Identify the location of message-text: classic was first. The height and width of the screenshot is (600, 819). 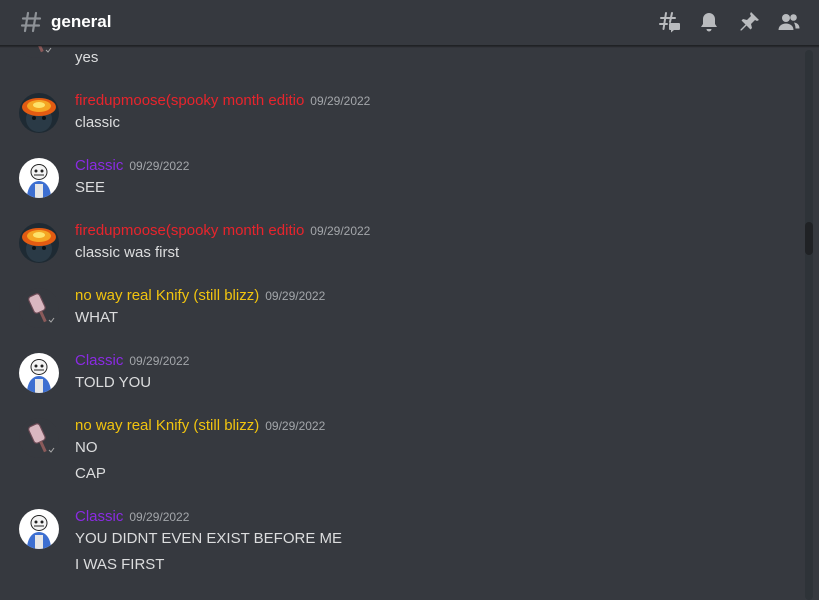
(127, 252).